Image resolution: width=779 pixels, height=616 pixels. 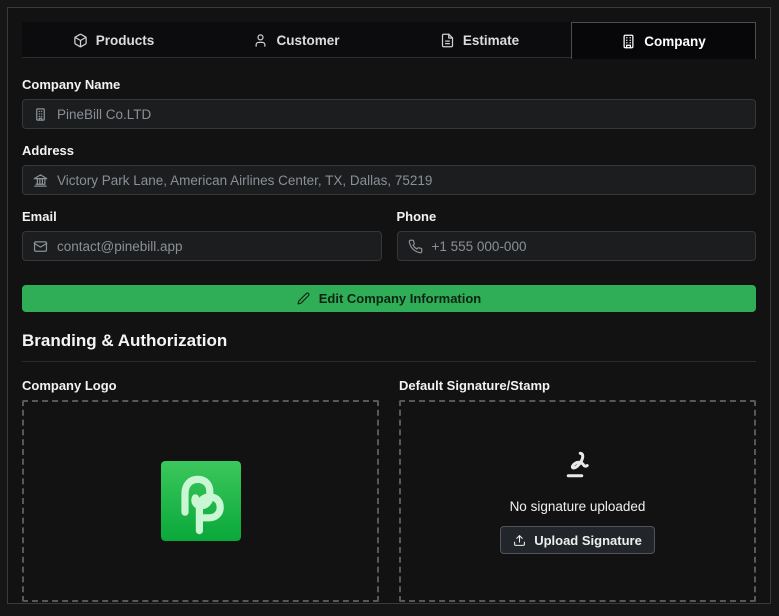 I want to click on tab-estimate: Estimate, so click(x=479, y=40).